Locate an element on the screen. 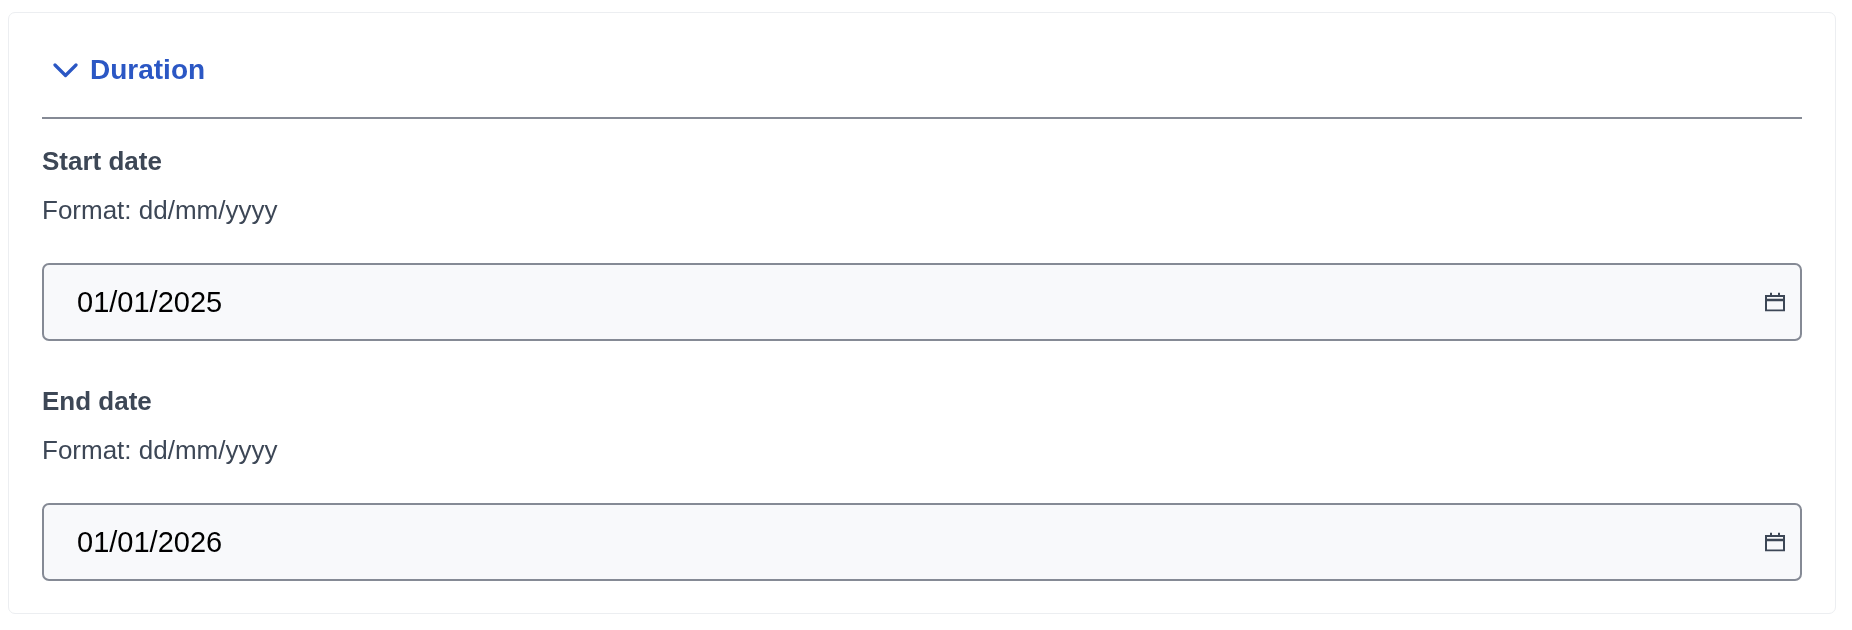 The width and height of the screenshot is (1852, 630). field-label: Start date is located at coordinates (102, 161).